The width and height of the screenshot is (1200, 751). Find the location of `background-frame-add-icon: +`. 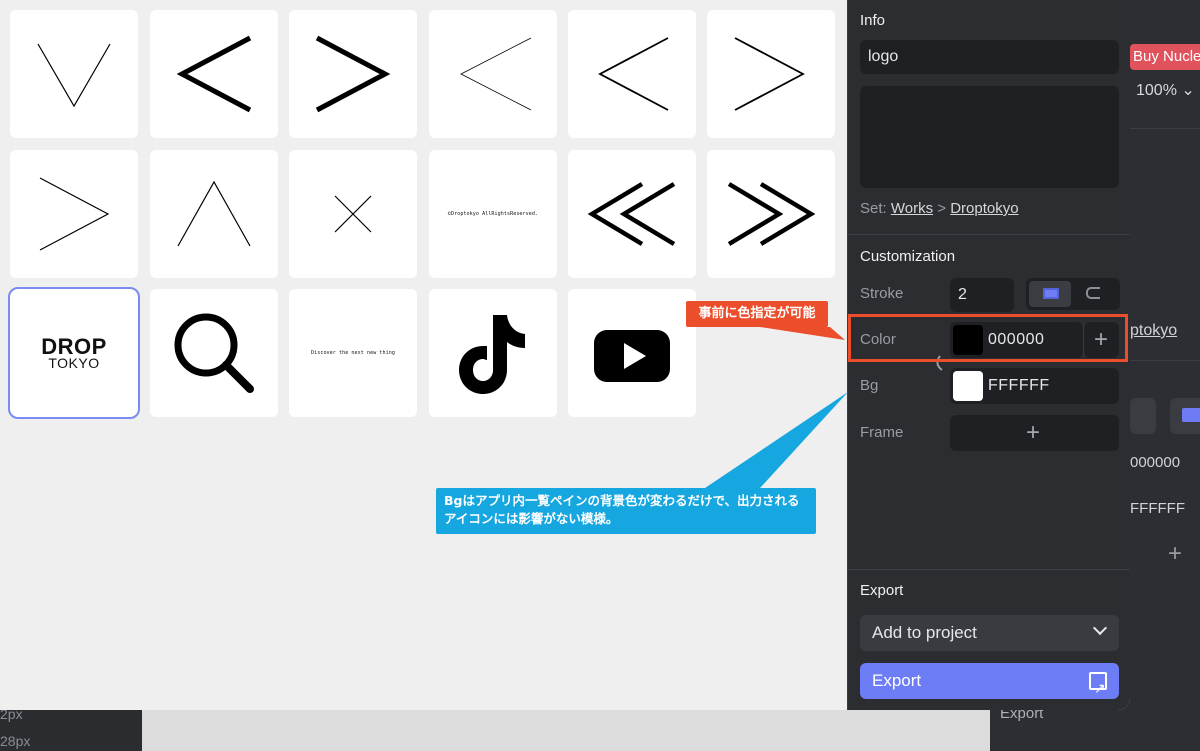

background-frame-add-icon: + is located at coordinates (1175, 554).